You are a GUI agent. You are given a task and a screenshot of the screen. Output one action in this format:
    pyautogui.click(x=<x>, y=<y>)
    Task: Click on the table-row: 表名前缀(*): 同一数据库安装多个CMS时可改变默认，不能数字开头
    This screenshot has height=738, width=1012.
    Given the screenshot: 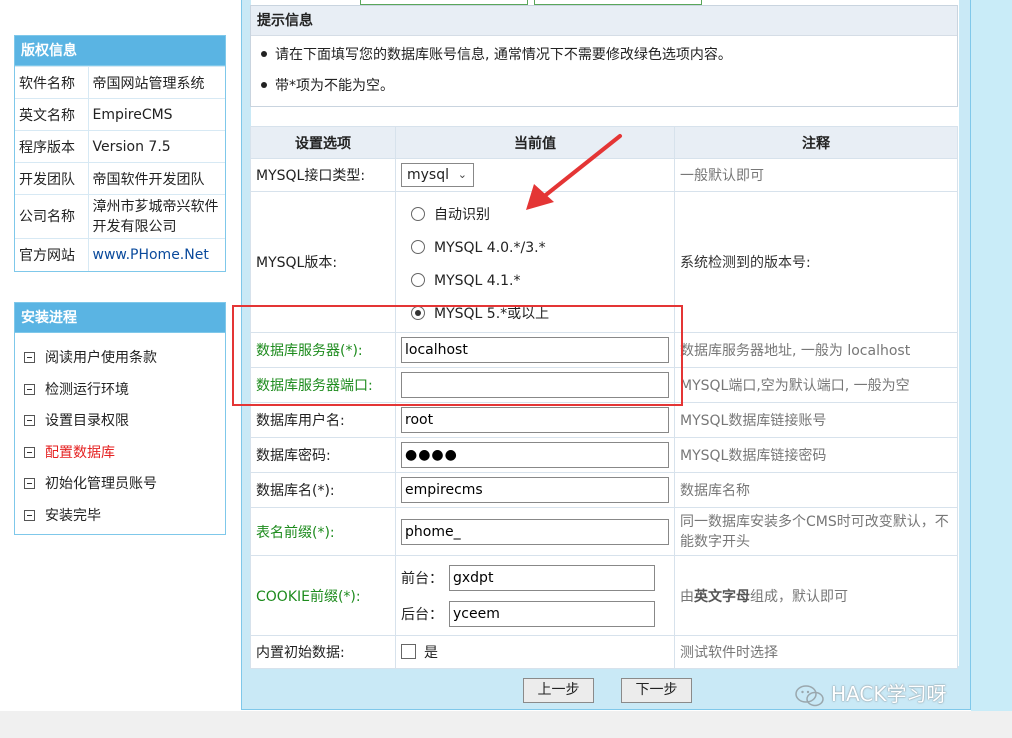 What is the action you would take?
    pyautogui.click(x=604, y=531)
    